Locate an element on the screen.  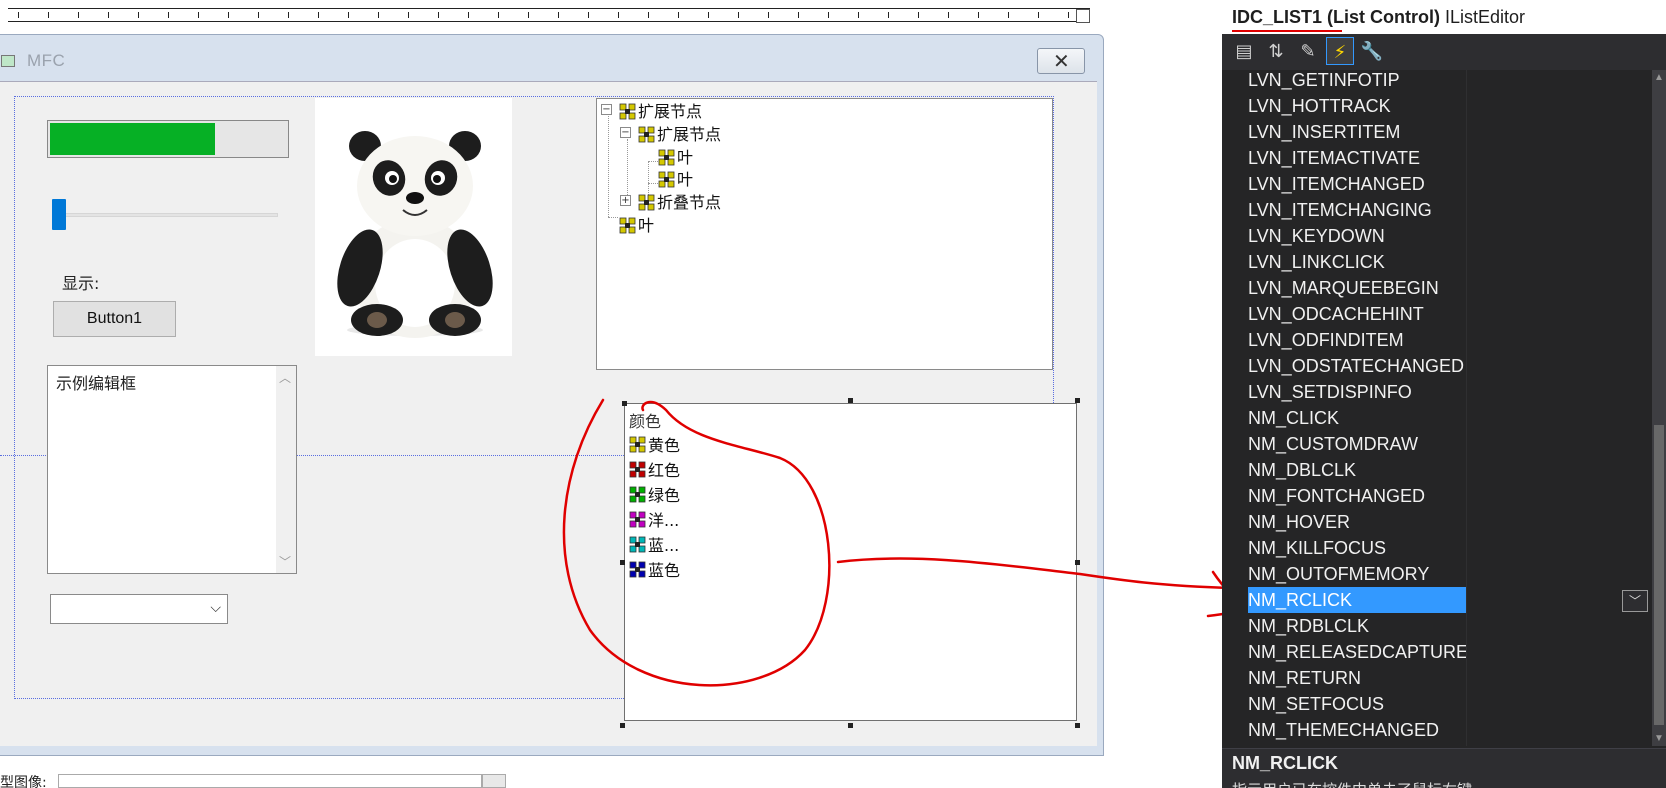
expand-icon: + is located at coordinates (625, 200).